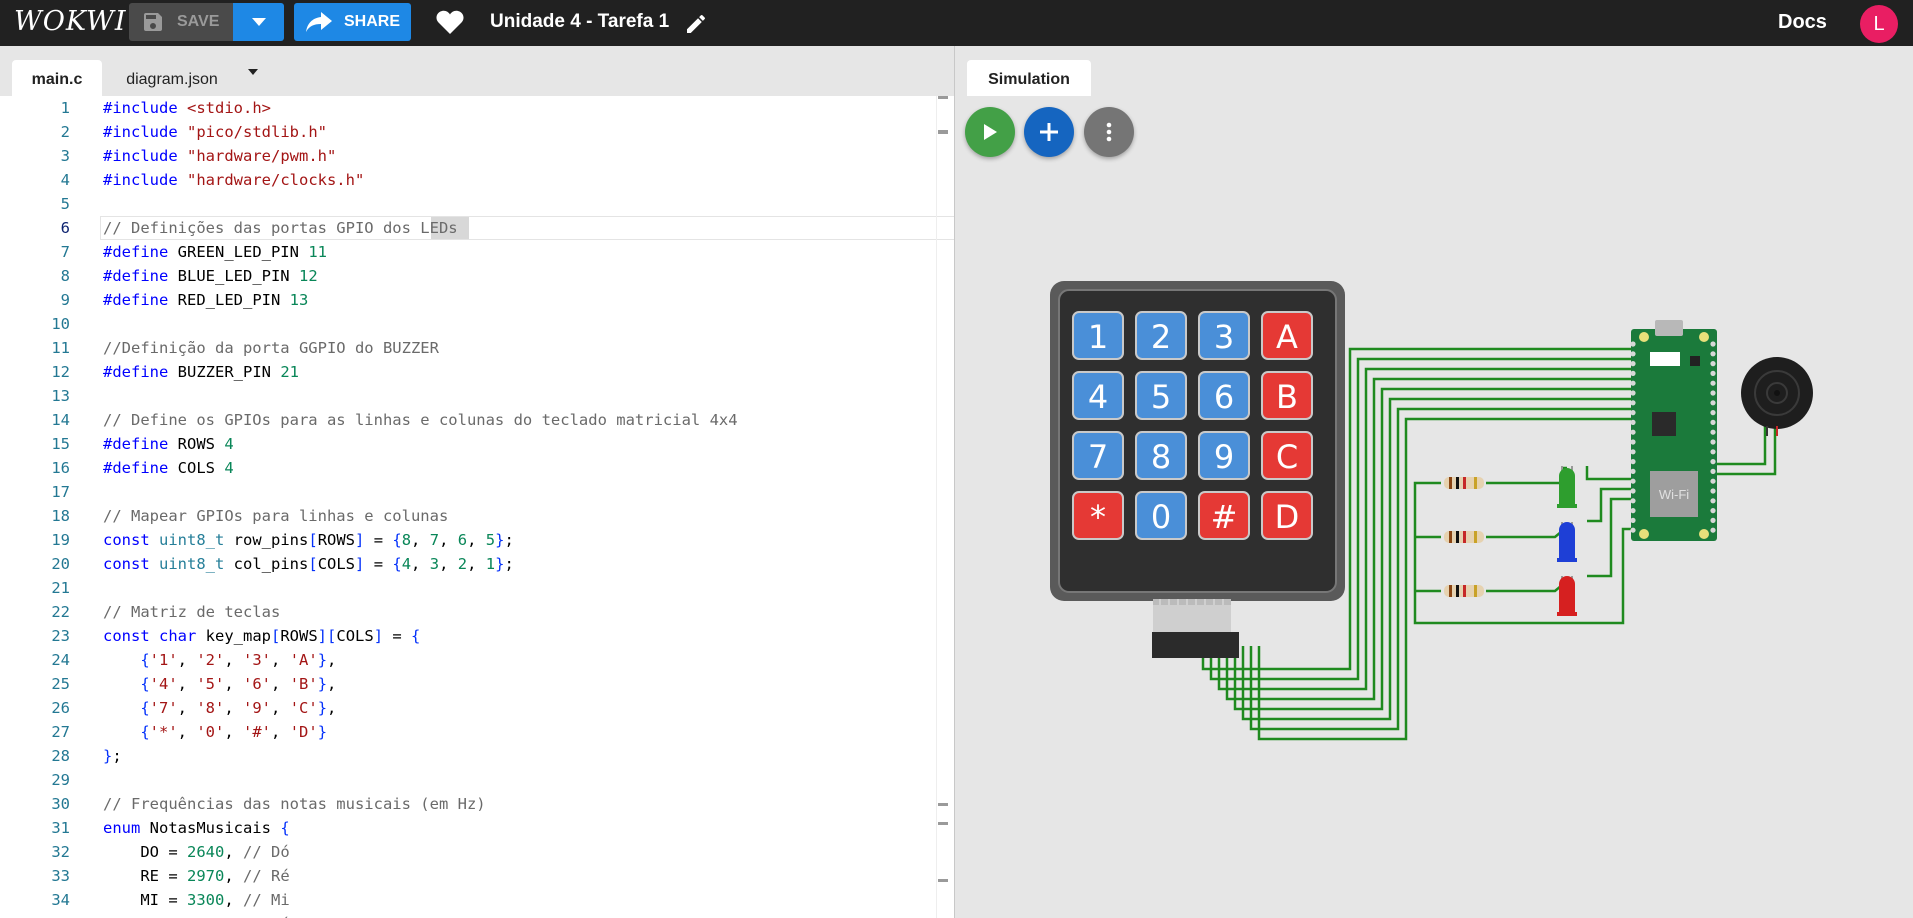  What do you see at coordinates (477, 780) in the screenshot?
I see `code-line: 29` at bounding box center [477, 780].